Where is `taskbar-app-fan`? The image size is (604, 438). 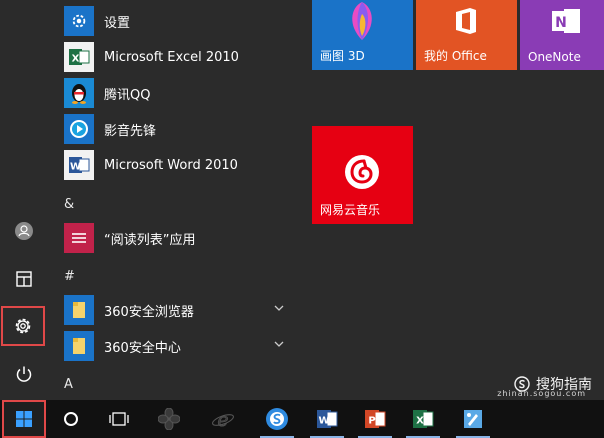
taskbar-app-fan is located at coordinates (169, 419).